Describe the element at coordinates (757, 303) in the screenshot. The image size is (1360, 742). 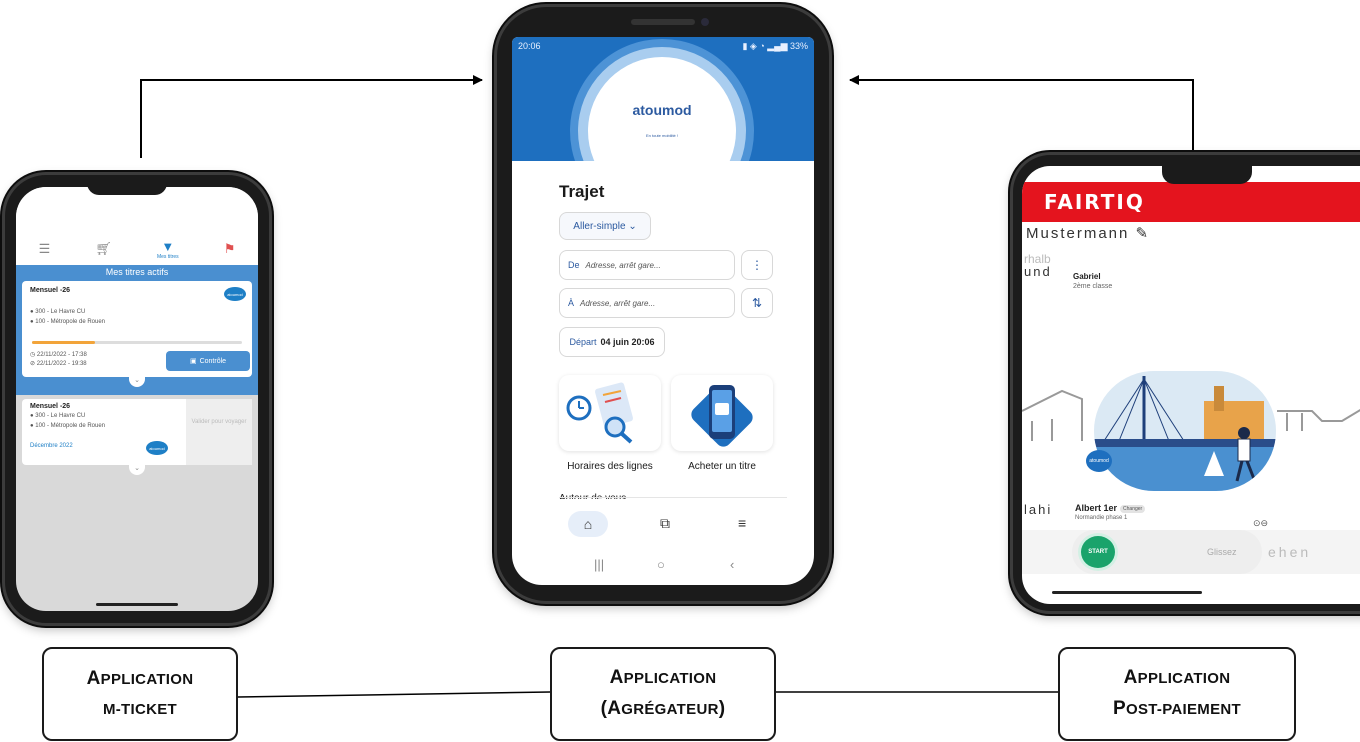
I see `swap-icon: ⇅` at that location.